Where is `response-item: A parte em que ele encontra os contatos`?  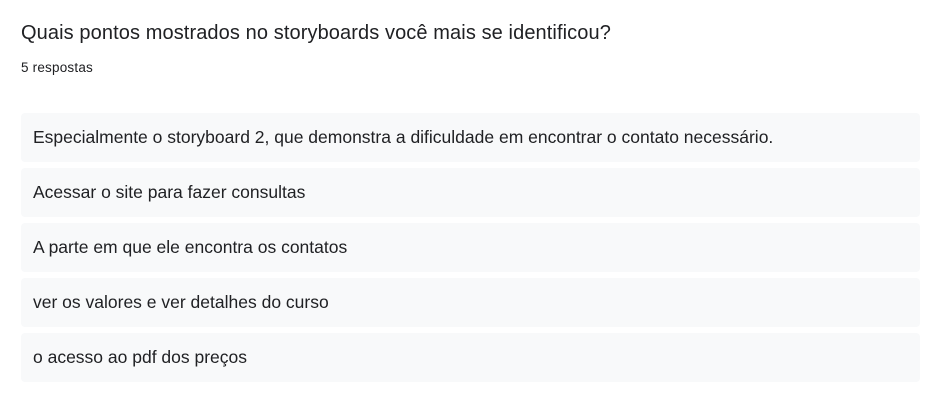 response-item: A parte em que ele encontra os contatos is located at coordinates (470, 247).